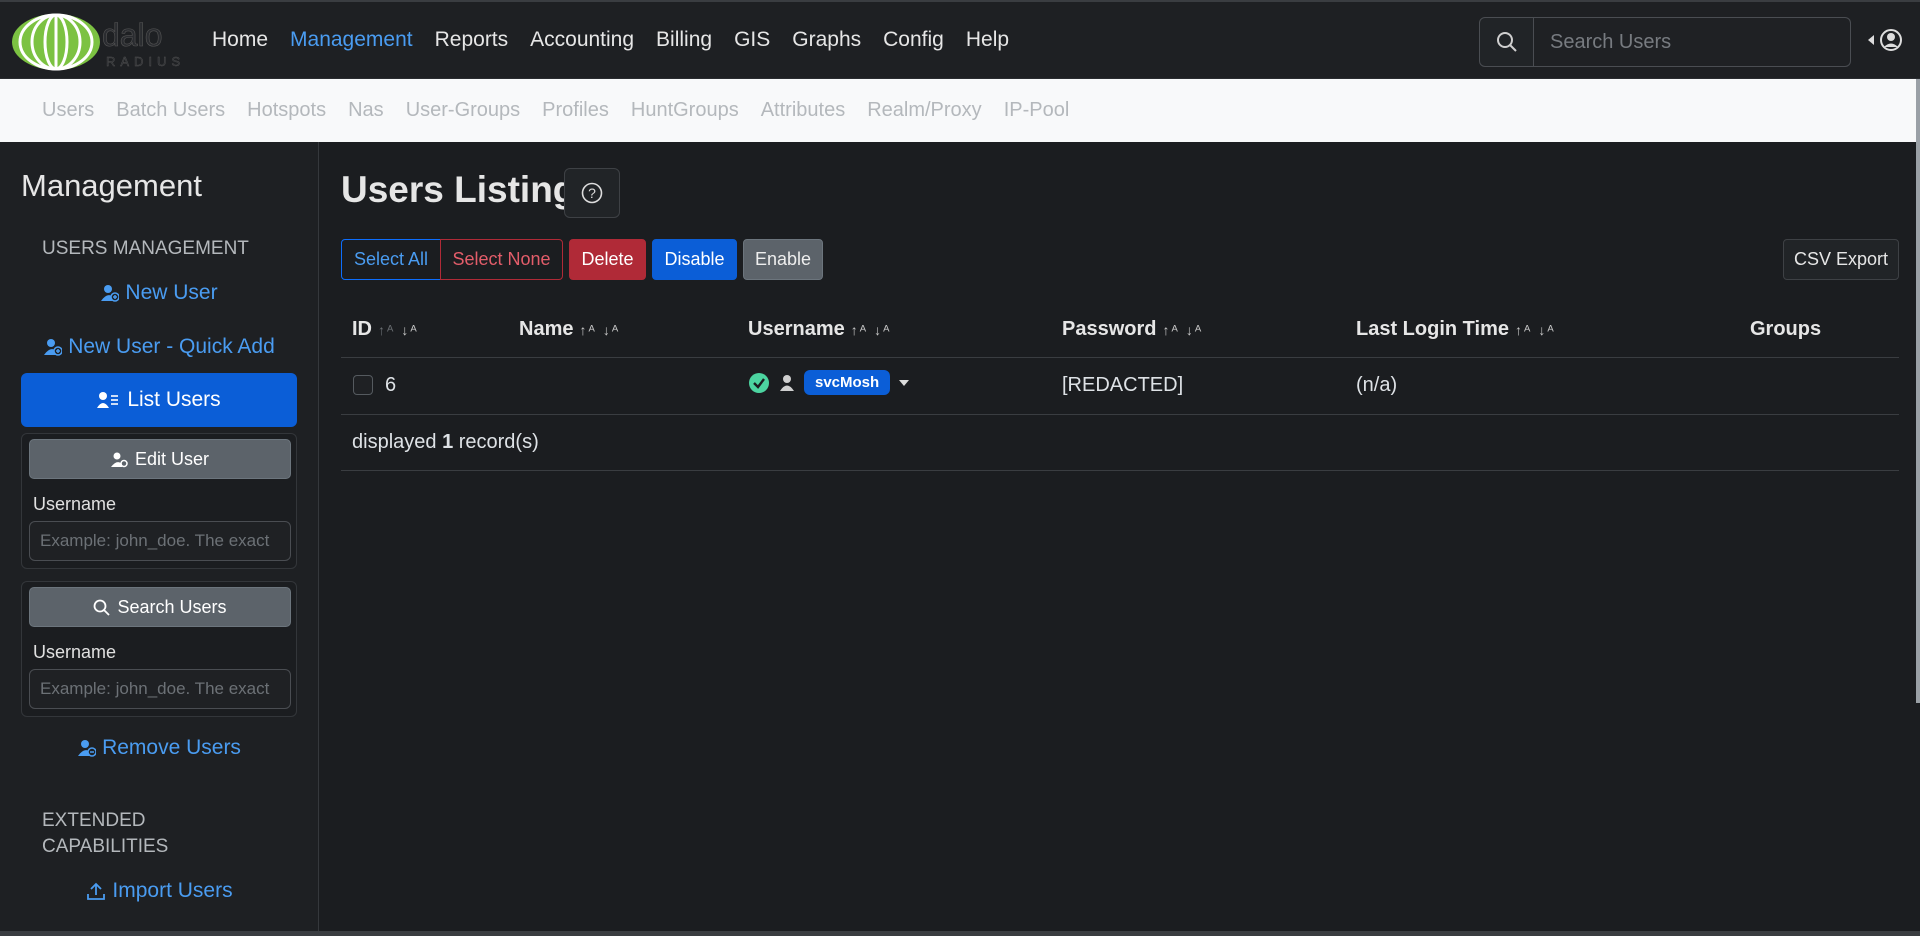 The image size is (1920, 936). What do you see at coordinates (783, 259) in the screenshot?
I see `enable-button: Enable` at bounding box center [783, 259].